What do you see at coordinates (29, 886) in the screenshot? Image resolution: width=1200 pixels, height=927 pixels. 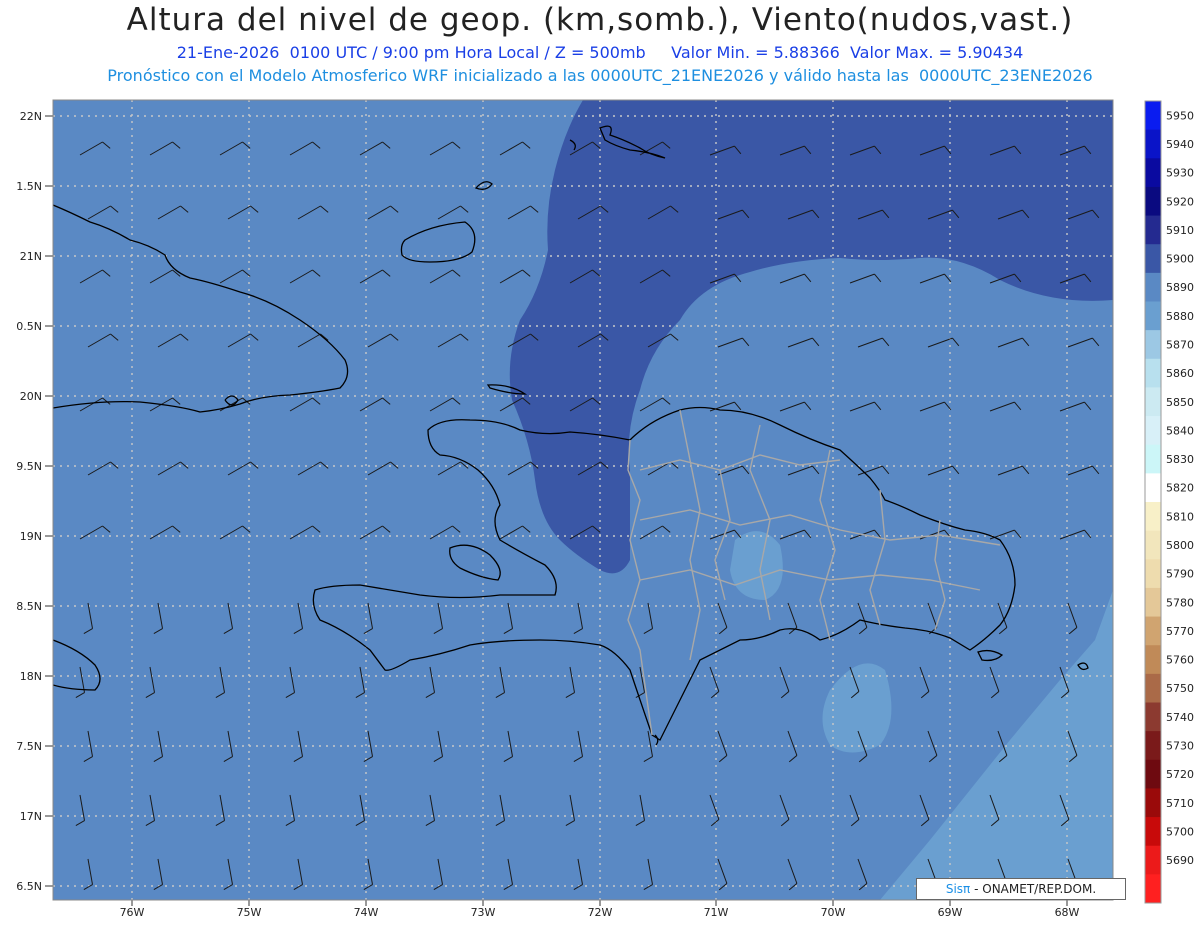 I see `latitude-label: 6.5N` at bounding box center [29, 886].